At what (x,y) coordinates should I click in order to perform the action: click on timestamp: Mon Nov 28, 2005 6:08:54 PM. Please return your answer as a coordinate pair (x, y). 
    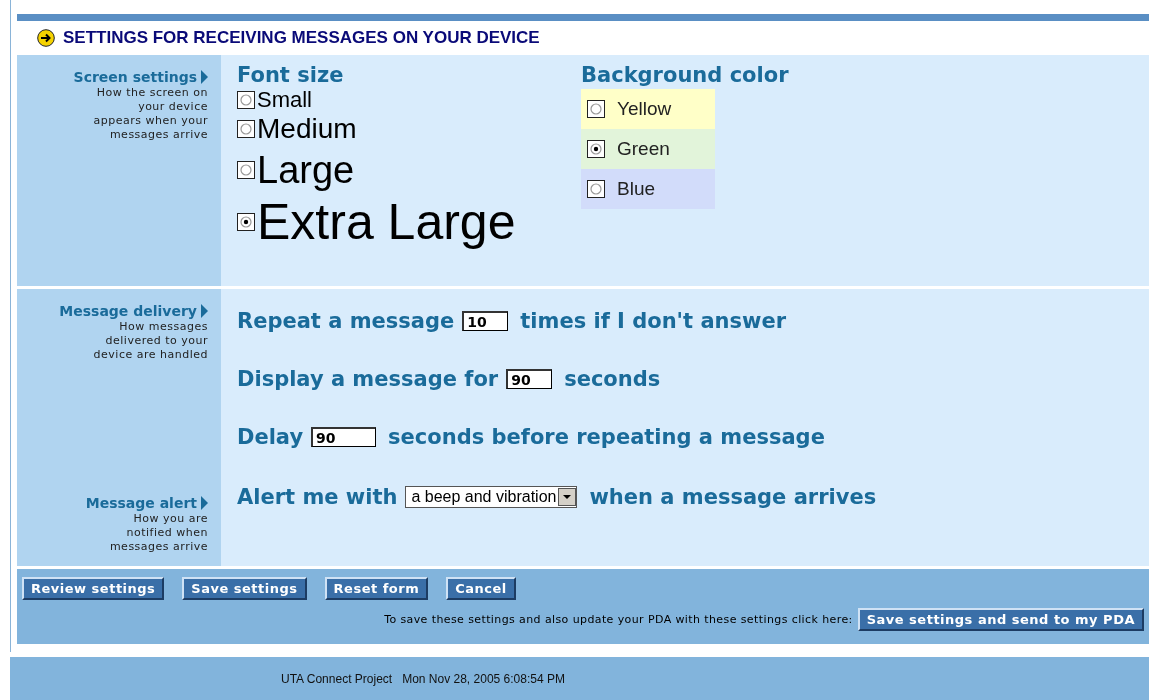
    Looking at the image, I should click on (483, 678).